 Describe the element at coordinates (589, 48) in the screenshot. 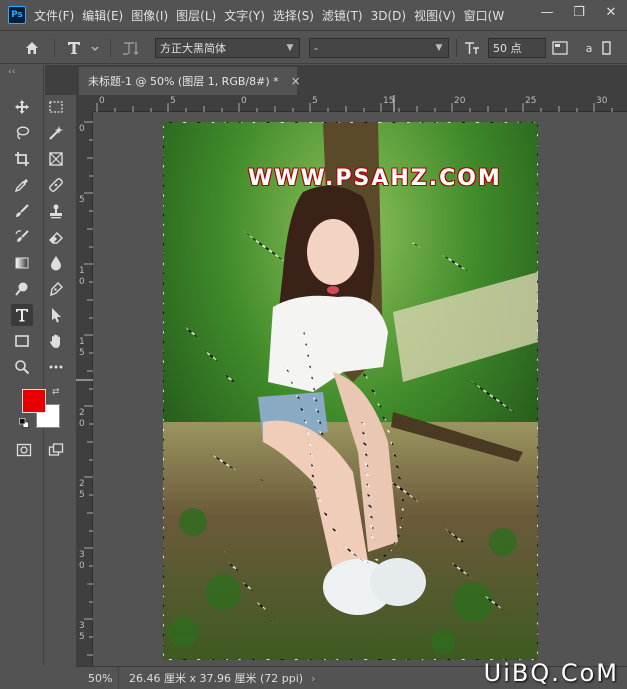

I see `anti-alias-label: a` at that location.